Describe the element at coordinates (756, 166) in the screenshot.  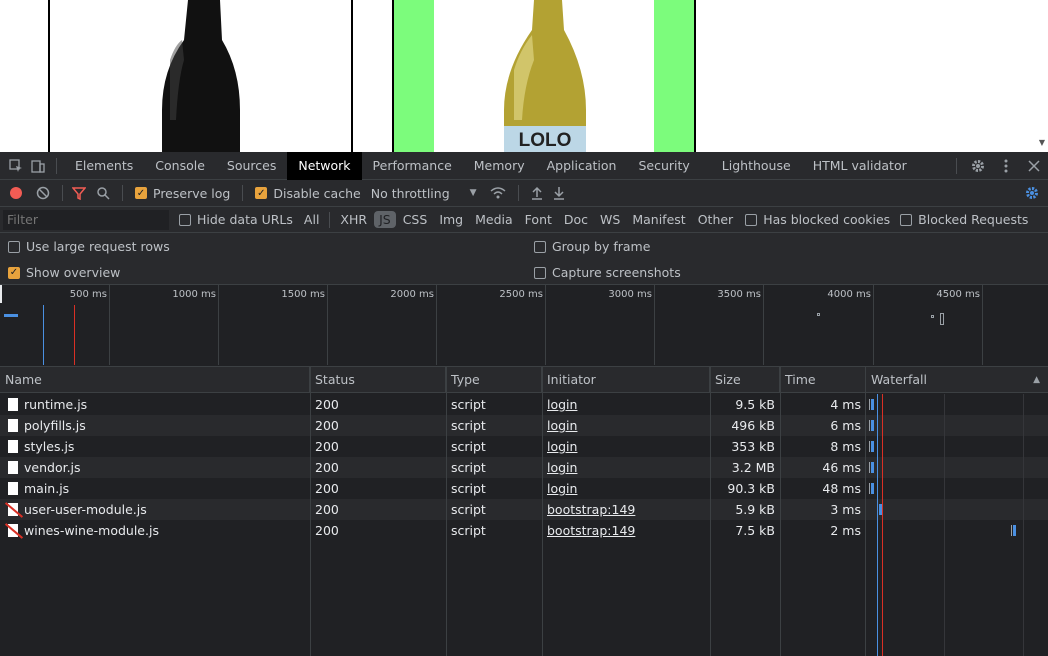
I see `tab-lighthouse: Lighthouse` at that location.